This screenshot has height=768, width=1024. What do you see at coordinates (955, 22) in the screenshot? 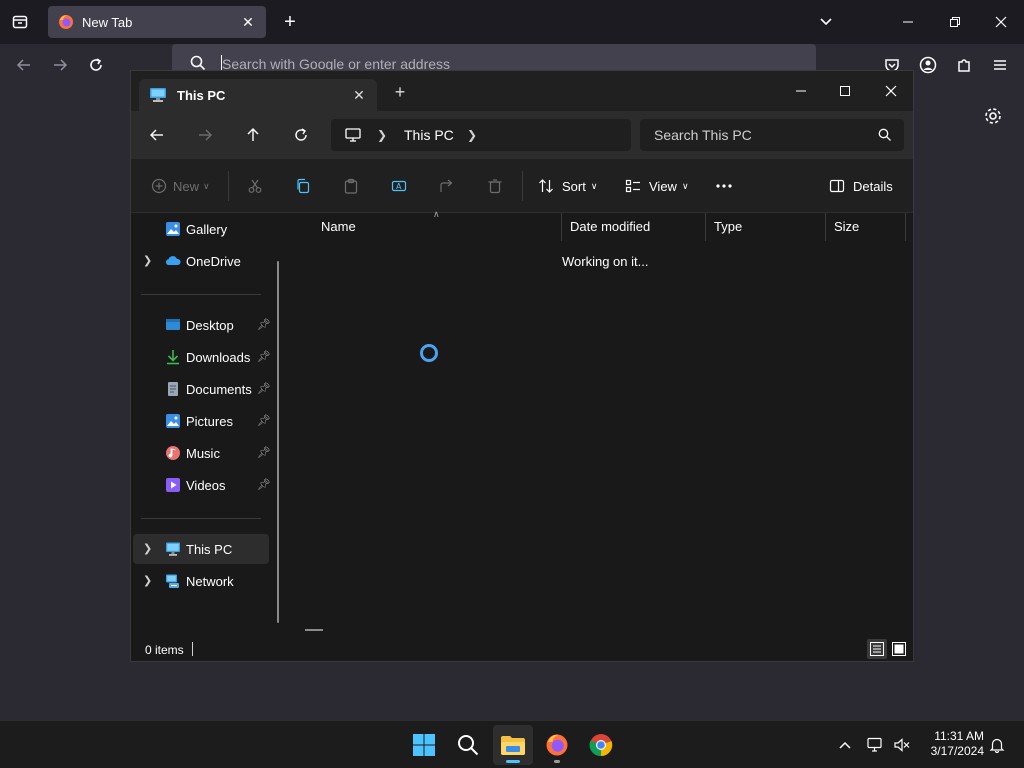
I see `restore-icon` at bounding box center [955, 22].